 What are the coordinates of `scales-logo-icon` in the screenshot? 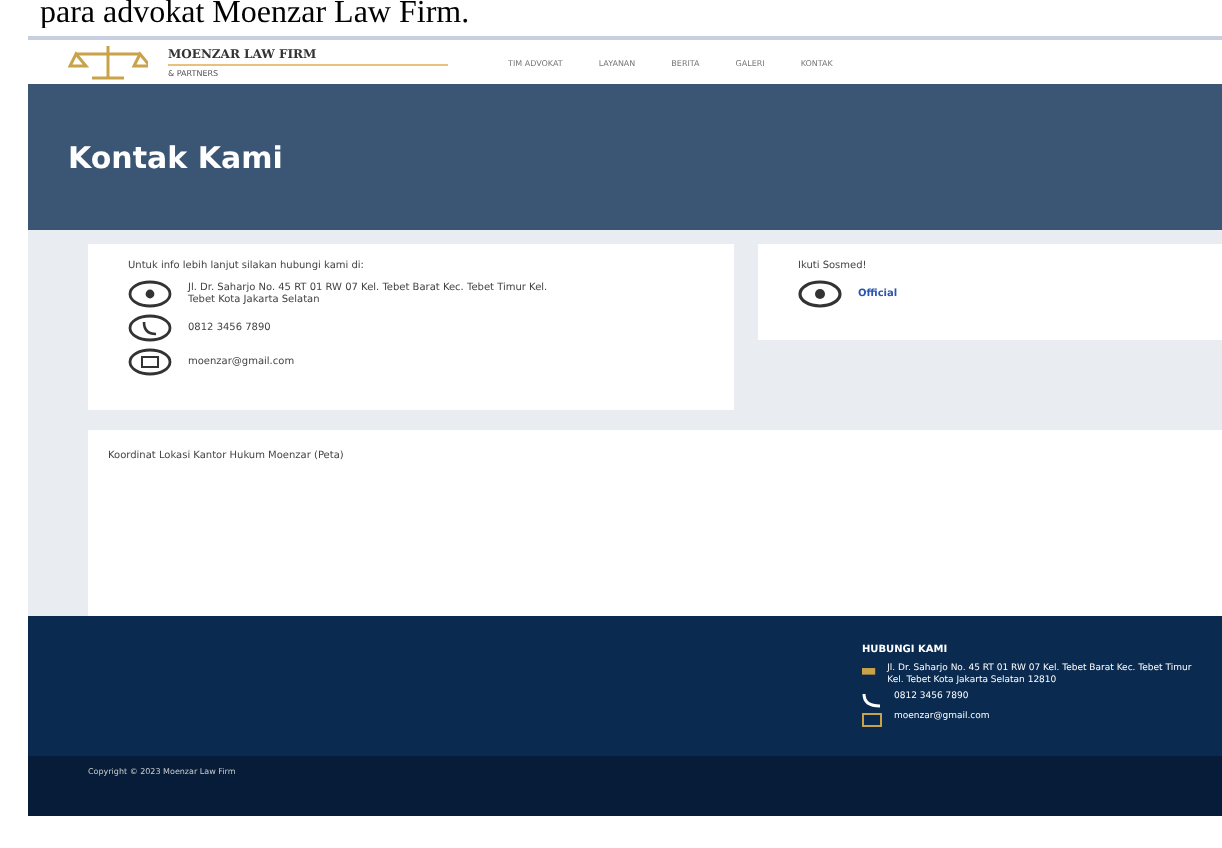 It's located at (108, 62).